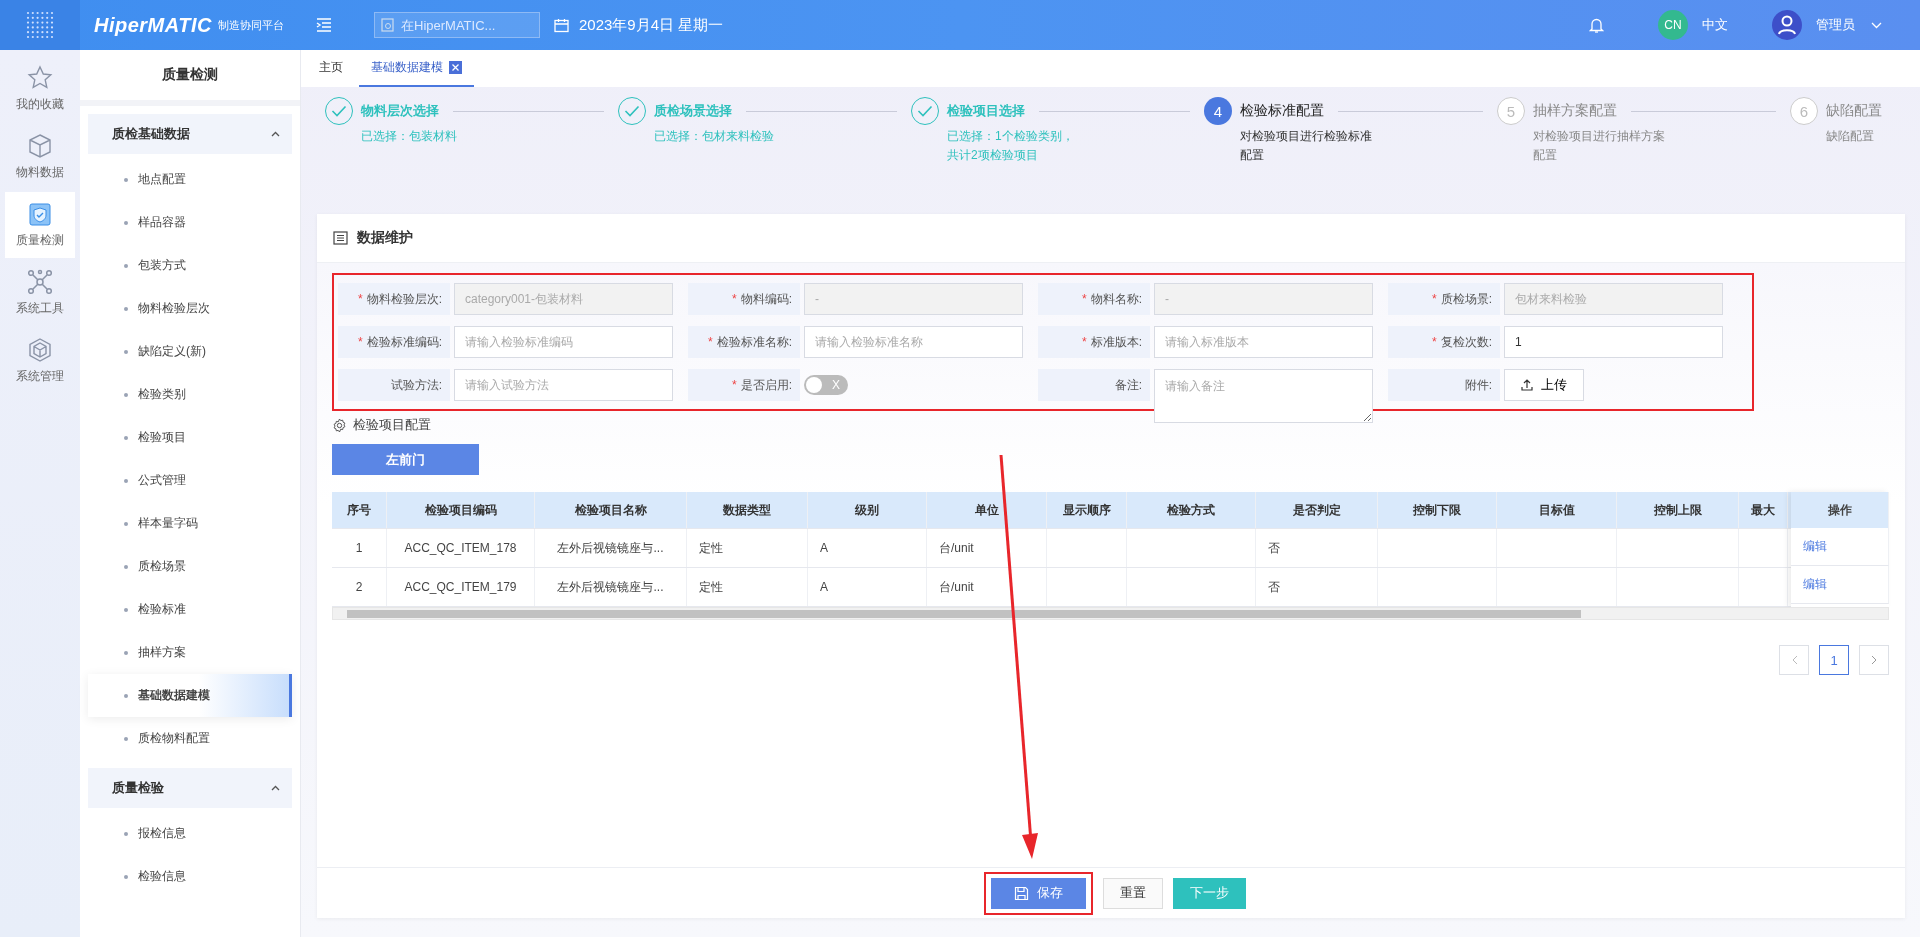  I want to click on step-number: 6, so click(1804, 111).